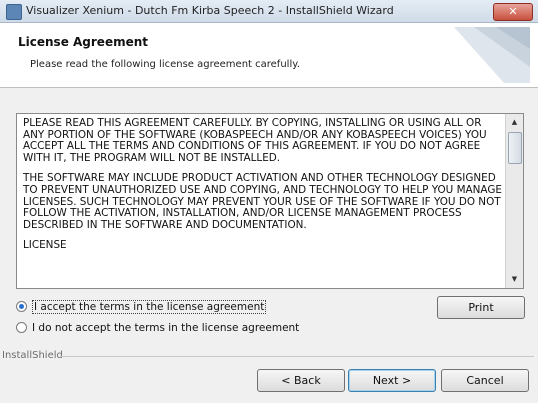 This screenshot has width=538, height=403. What do you see at coordinates (301, 380) in the screenshot?
I see `back-button: < Back` at bounding box center [301, 380].